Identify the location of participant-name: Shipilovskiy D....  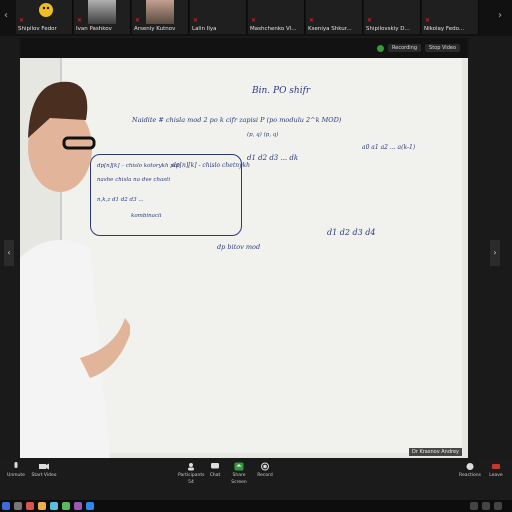
(388, 29).